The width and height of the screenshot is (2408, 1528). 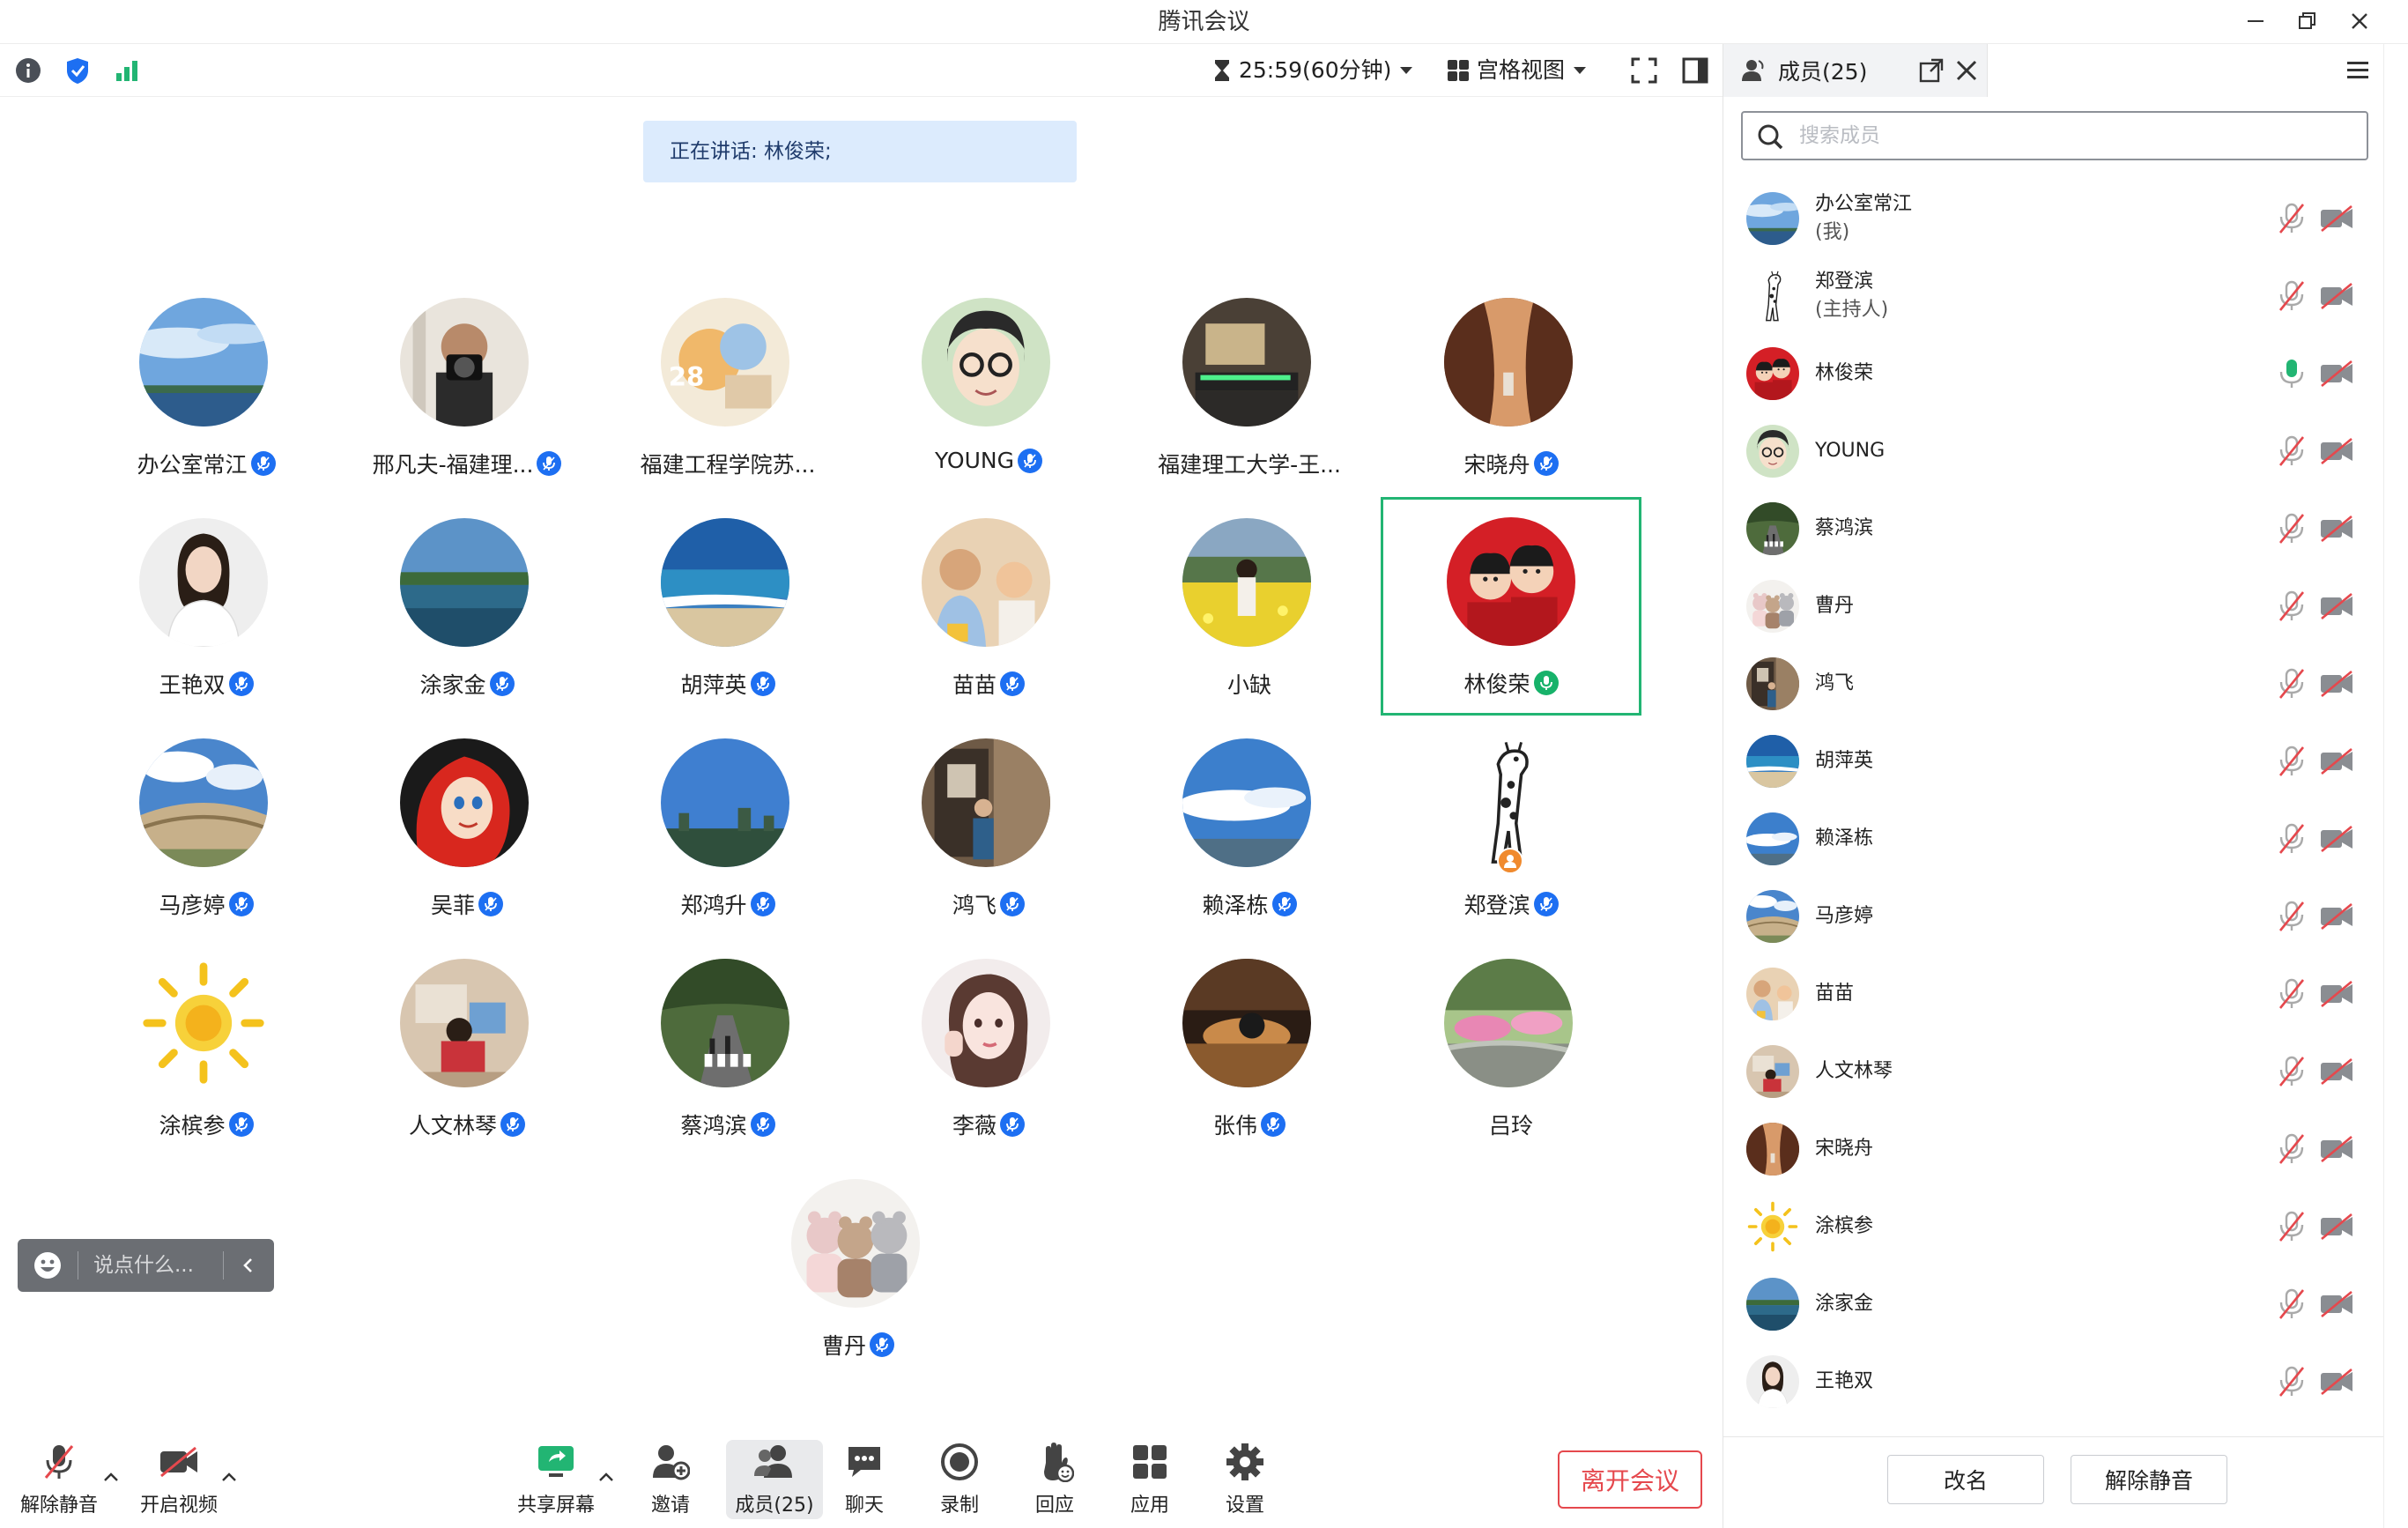 What do you see at coordinates (206, 1047) in the screenshot?
I see `participant-tile: 涂槟参` at bounding box center [206, 1047].